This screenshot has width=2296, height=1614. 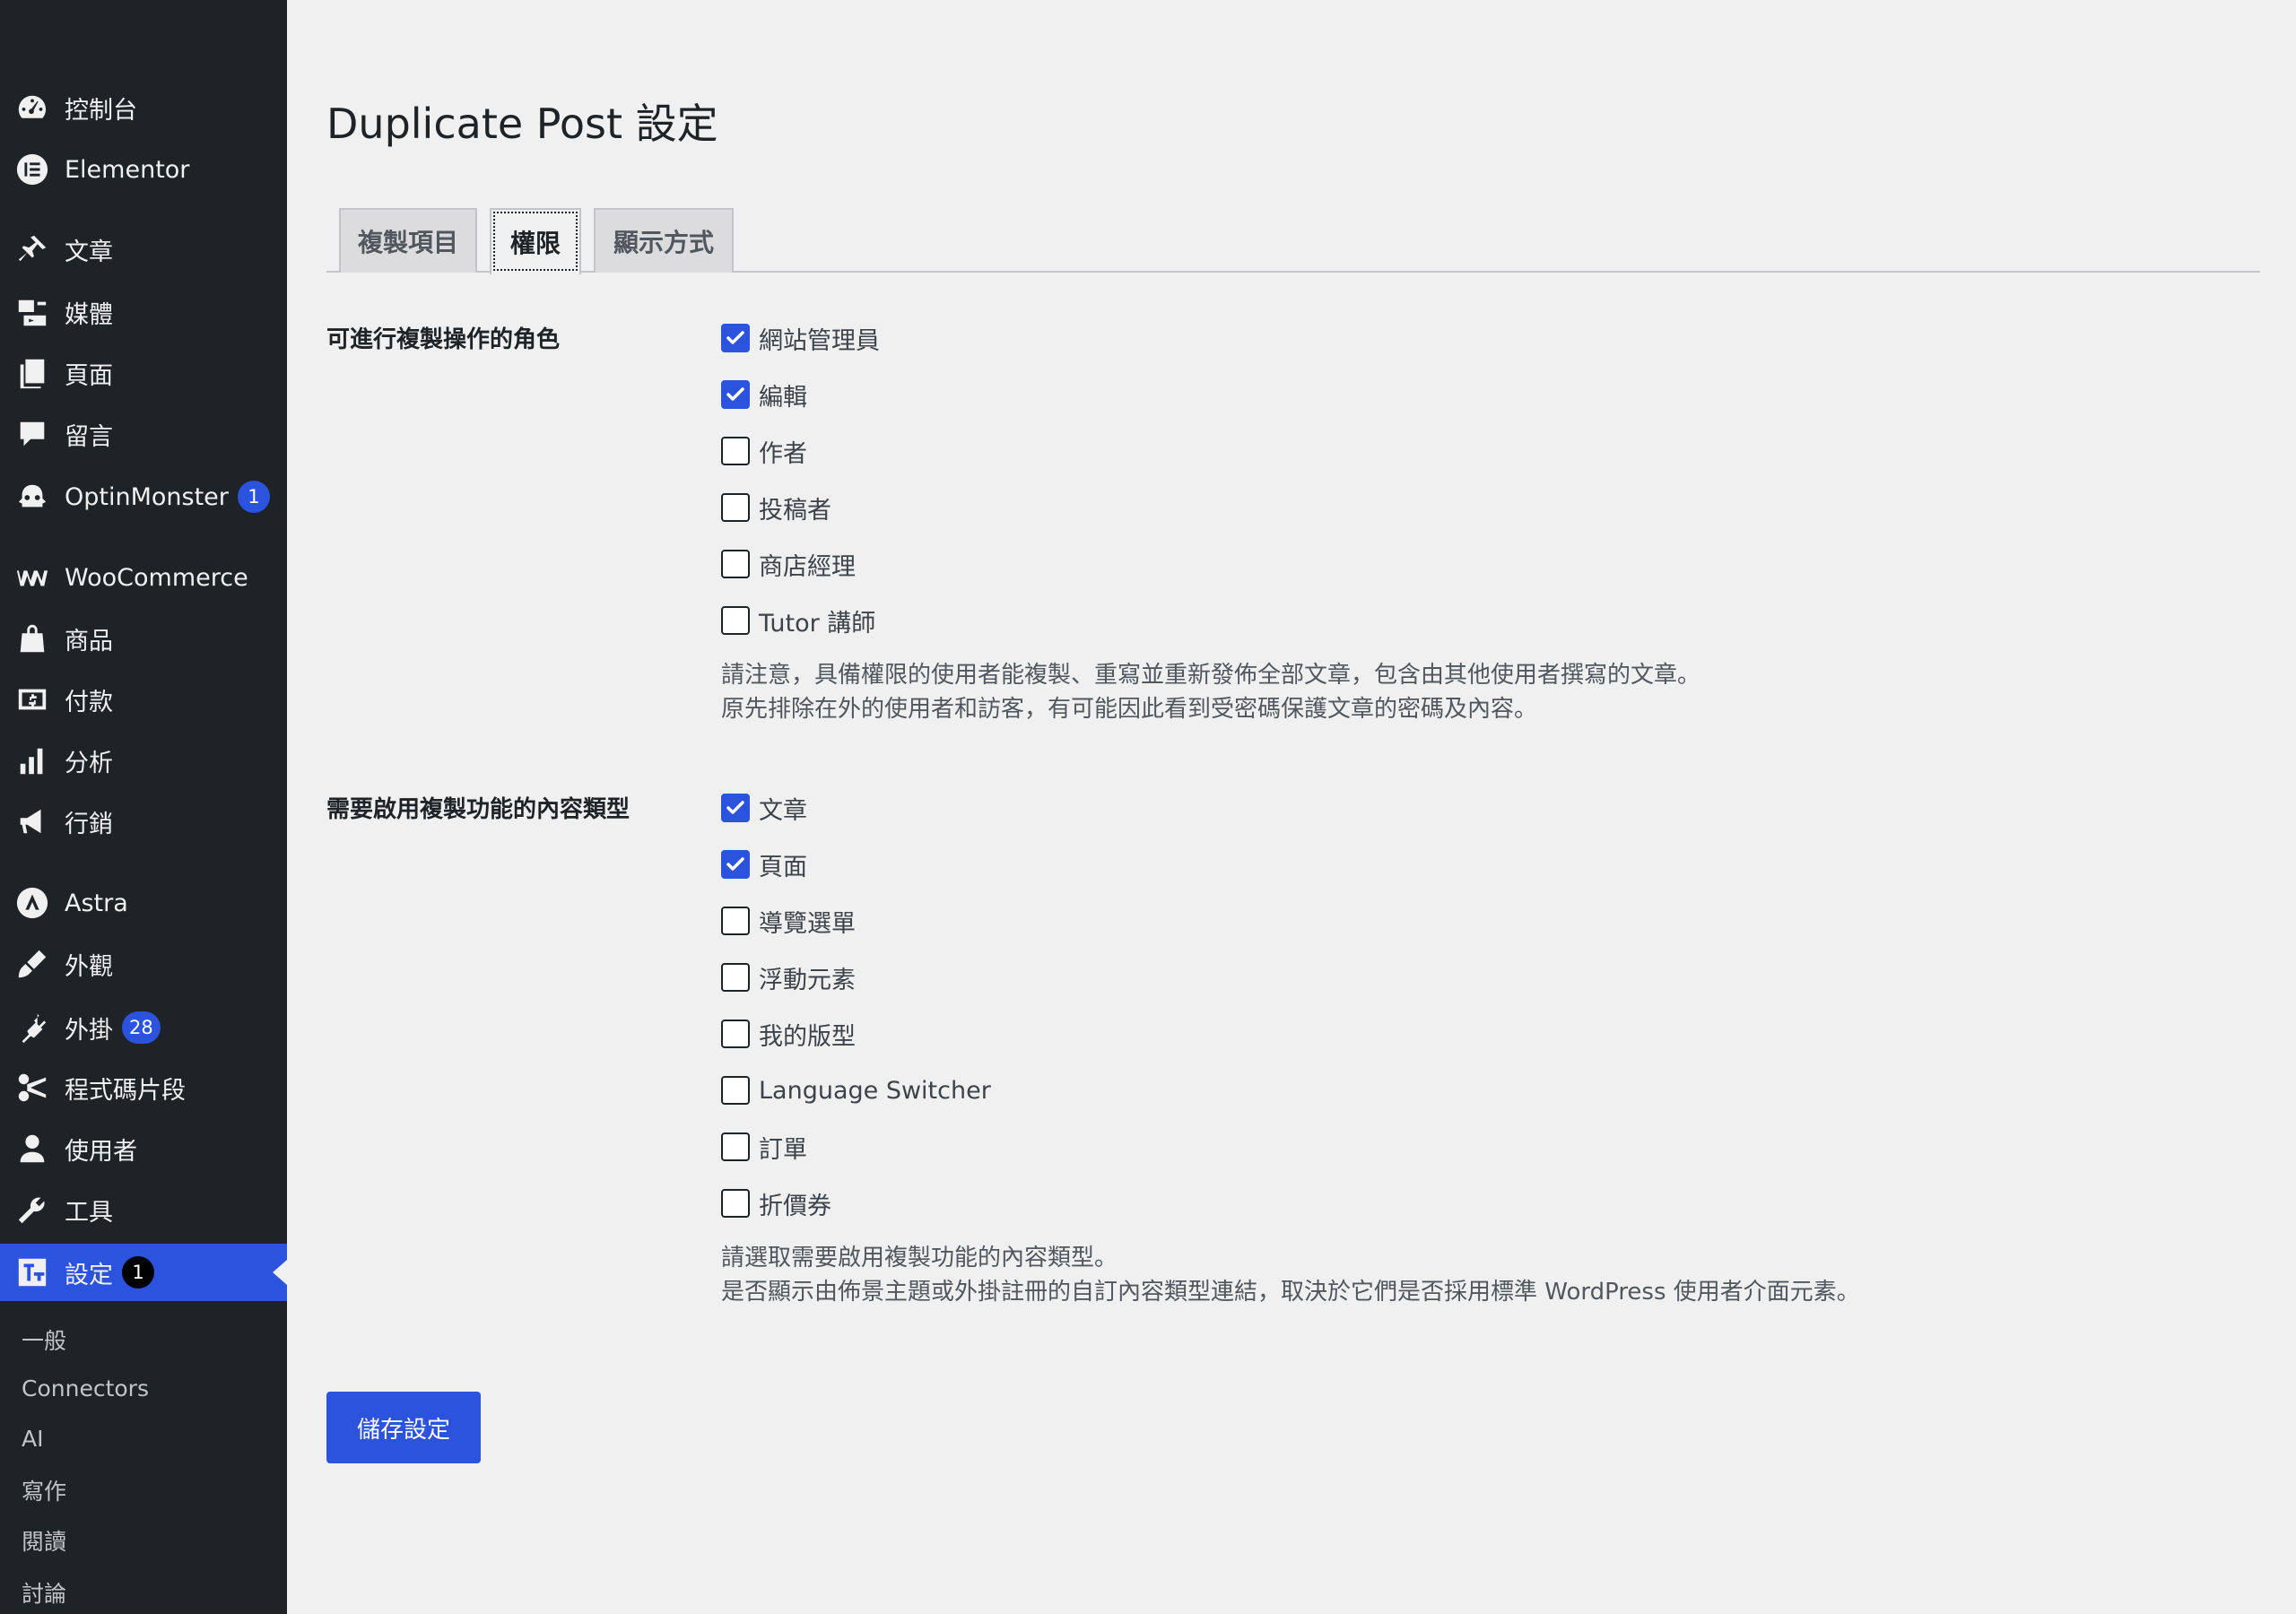 I want to click on checkbox-label: 作者, so click(x=783, y=453).